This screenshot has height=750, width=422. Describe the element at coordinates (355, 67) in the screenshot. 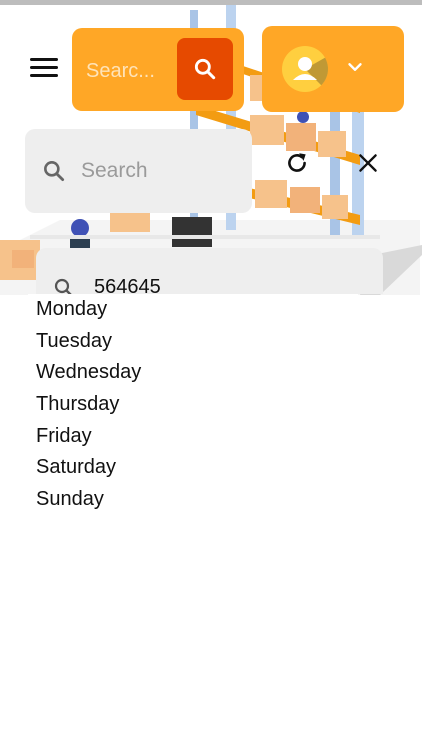

I see `chevron-down-icon` at that location.